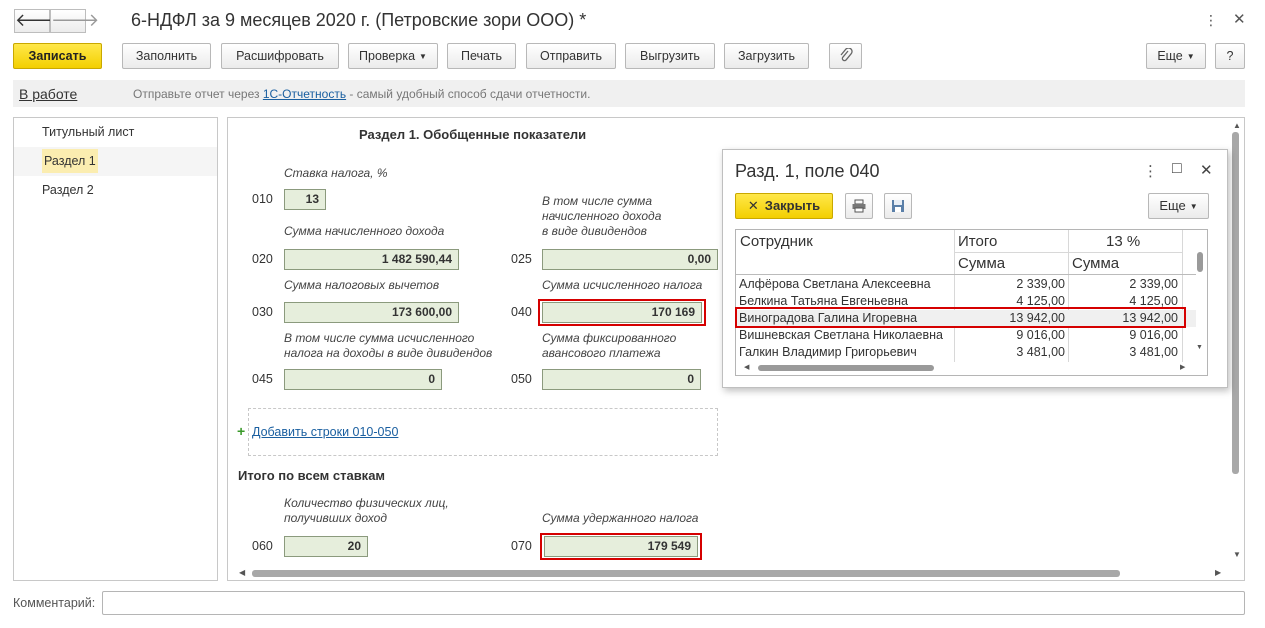 The width and height of the screenshot is (1265, 628). I want to click on floppy-disk-icon, so click(898, 206).